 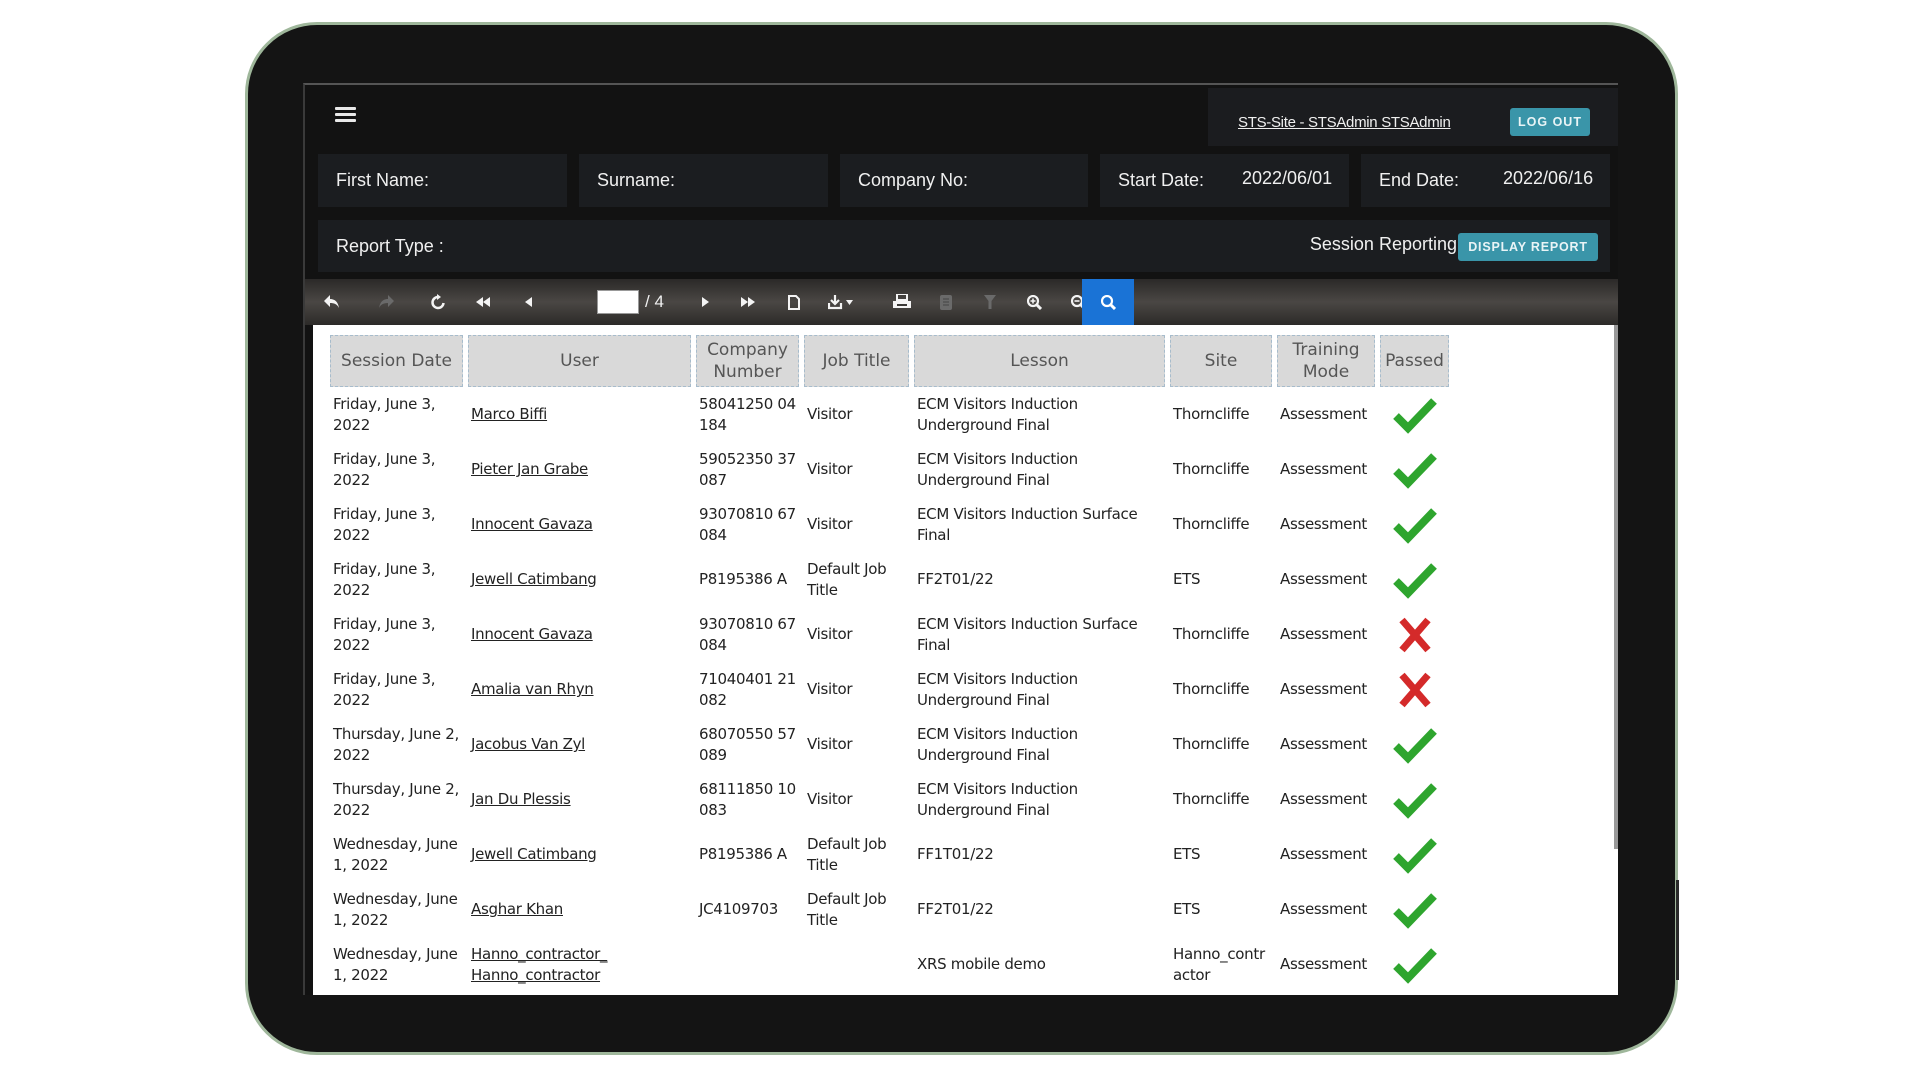 I want to click on search-icon, so click(x=1108, y=302).